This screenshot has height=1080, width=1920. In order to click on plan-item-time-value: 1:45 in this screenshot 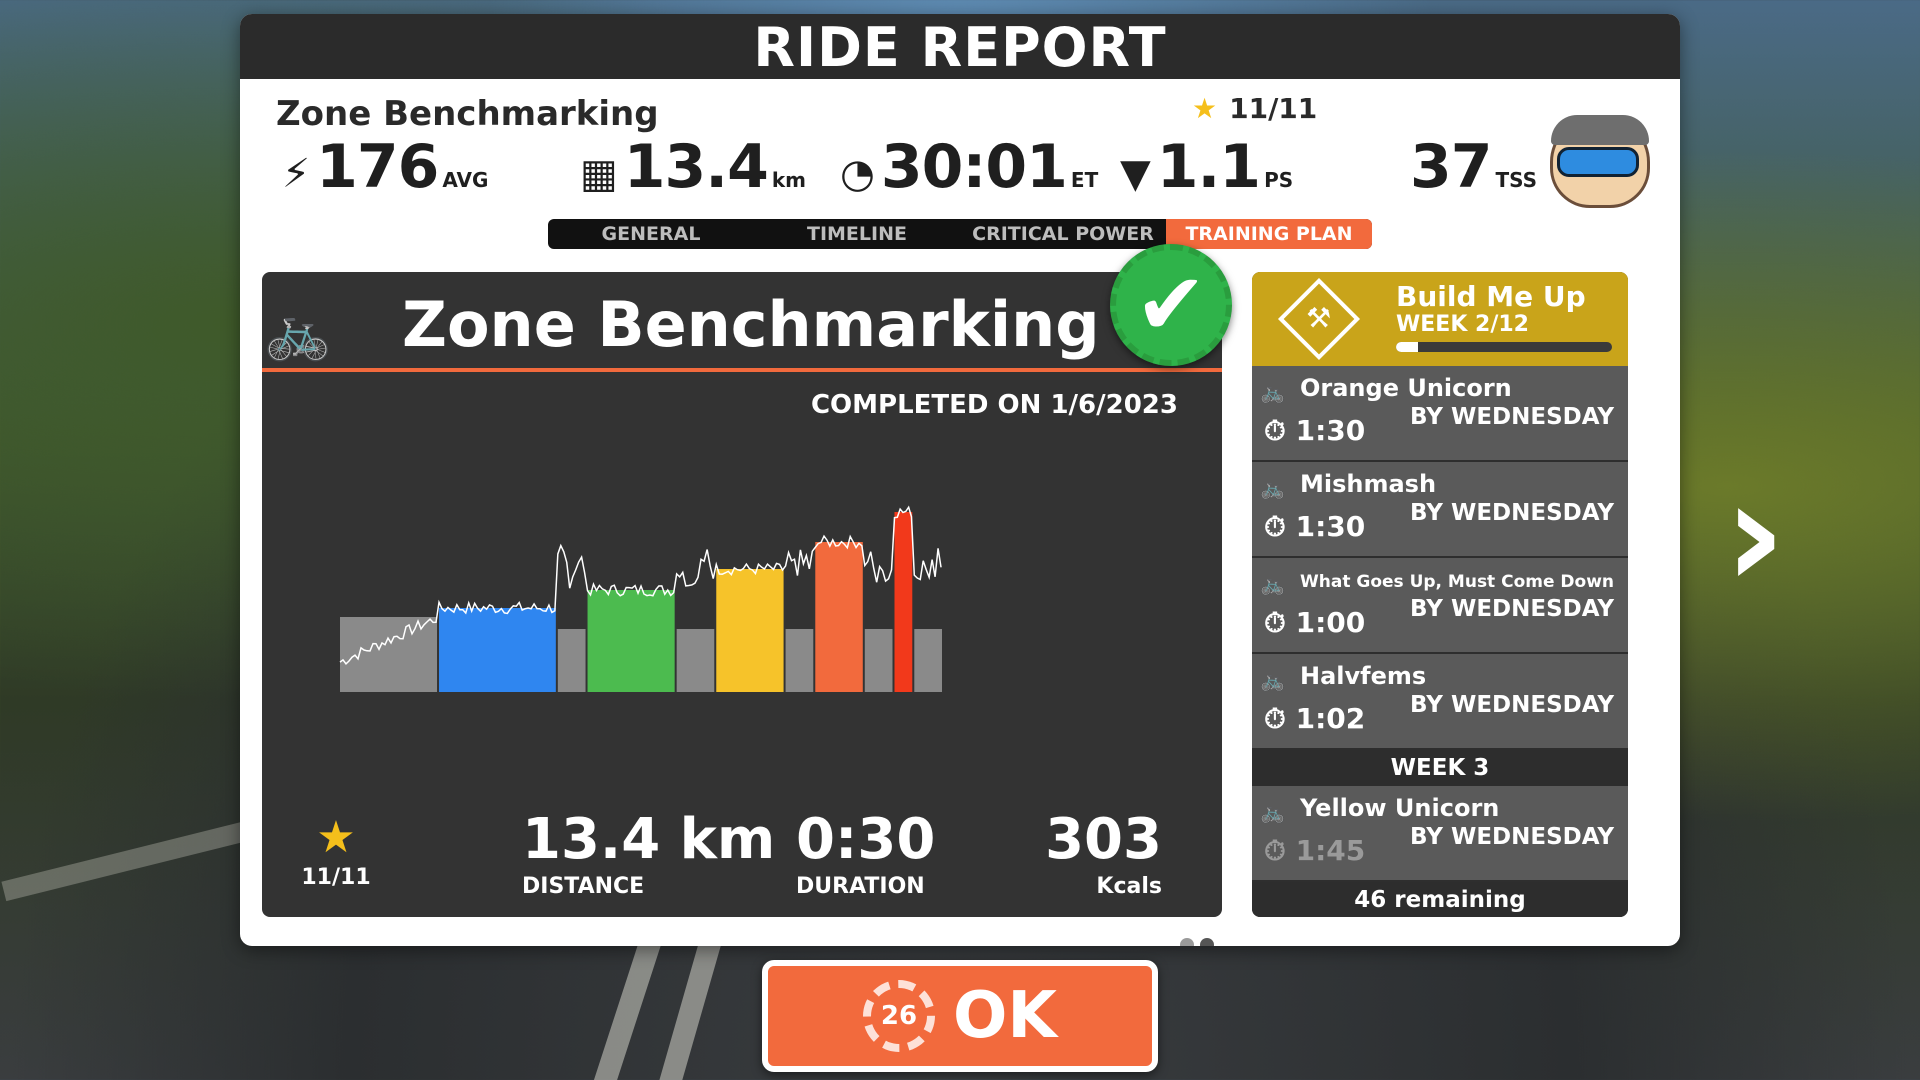, I will do `click(1330, 850)`.